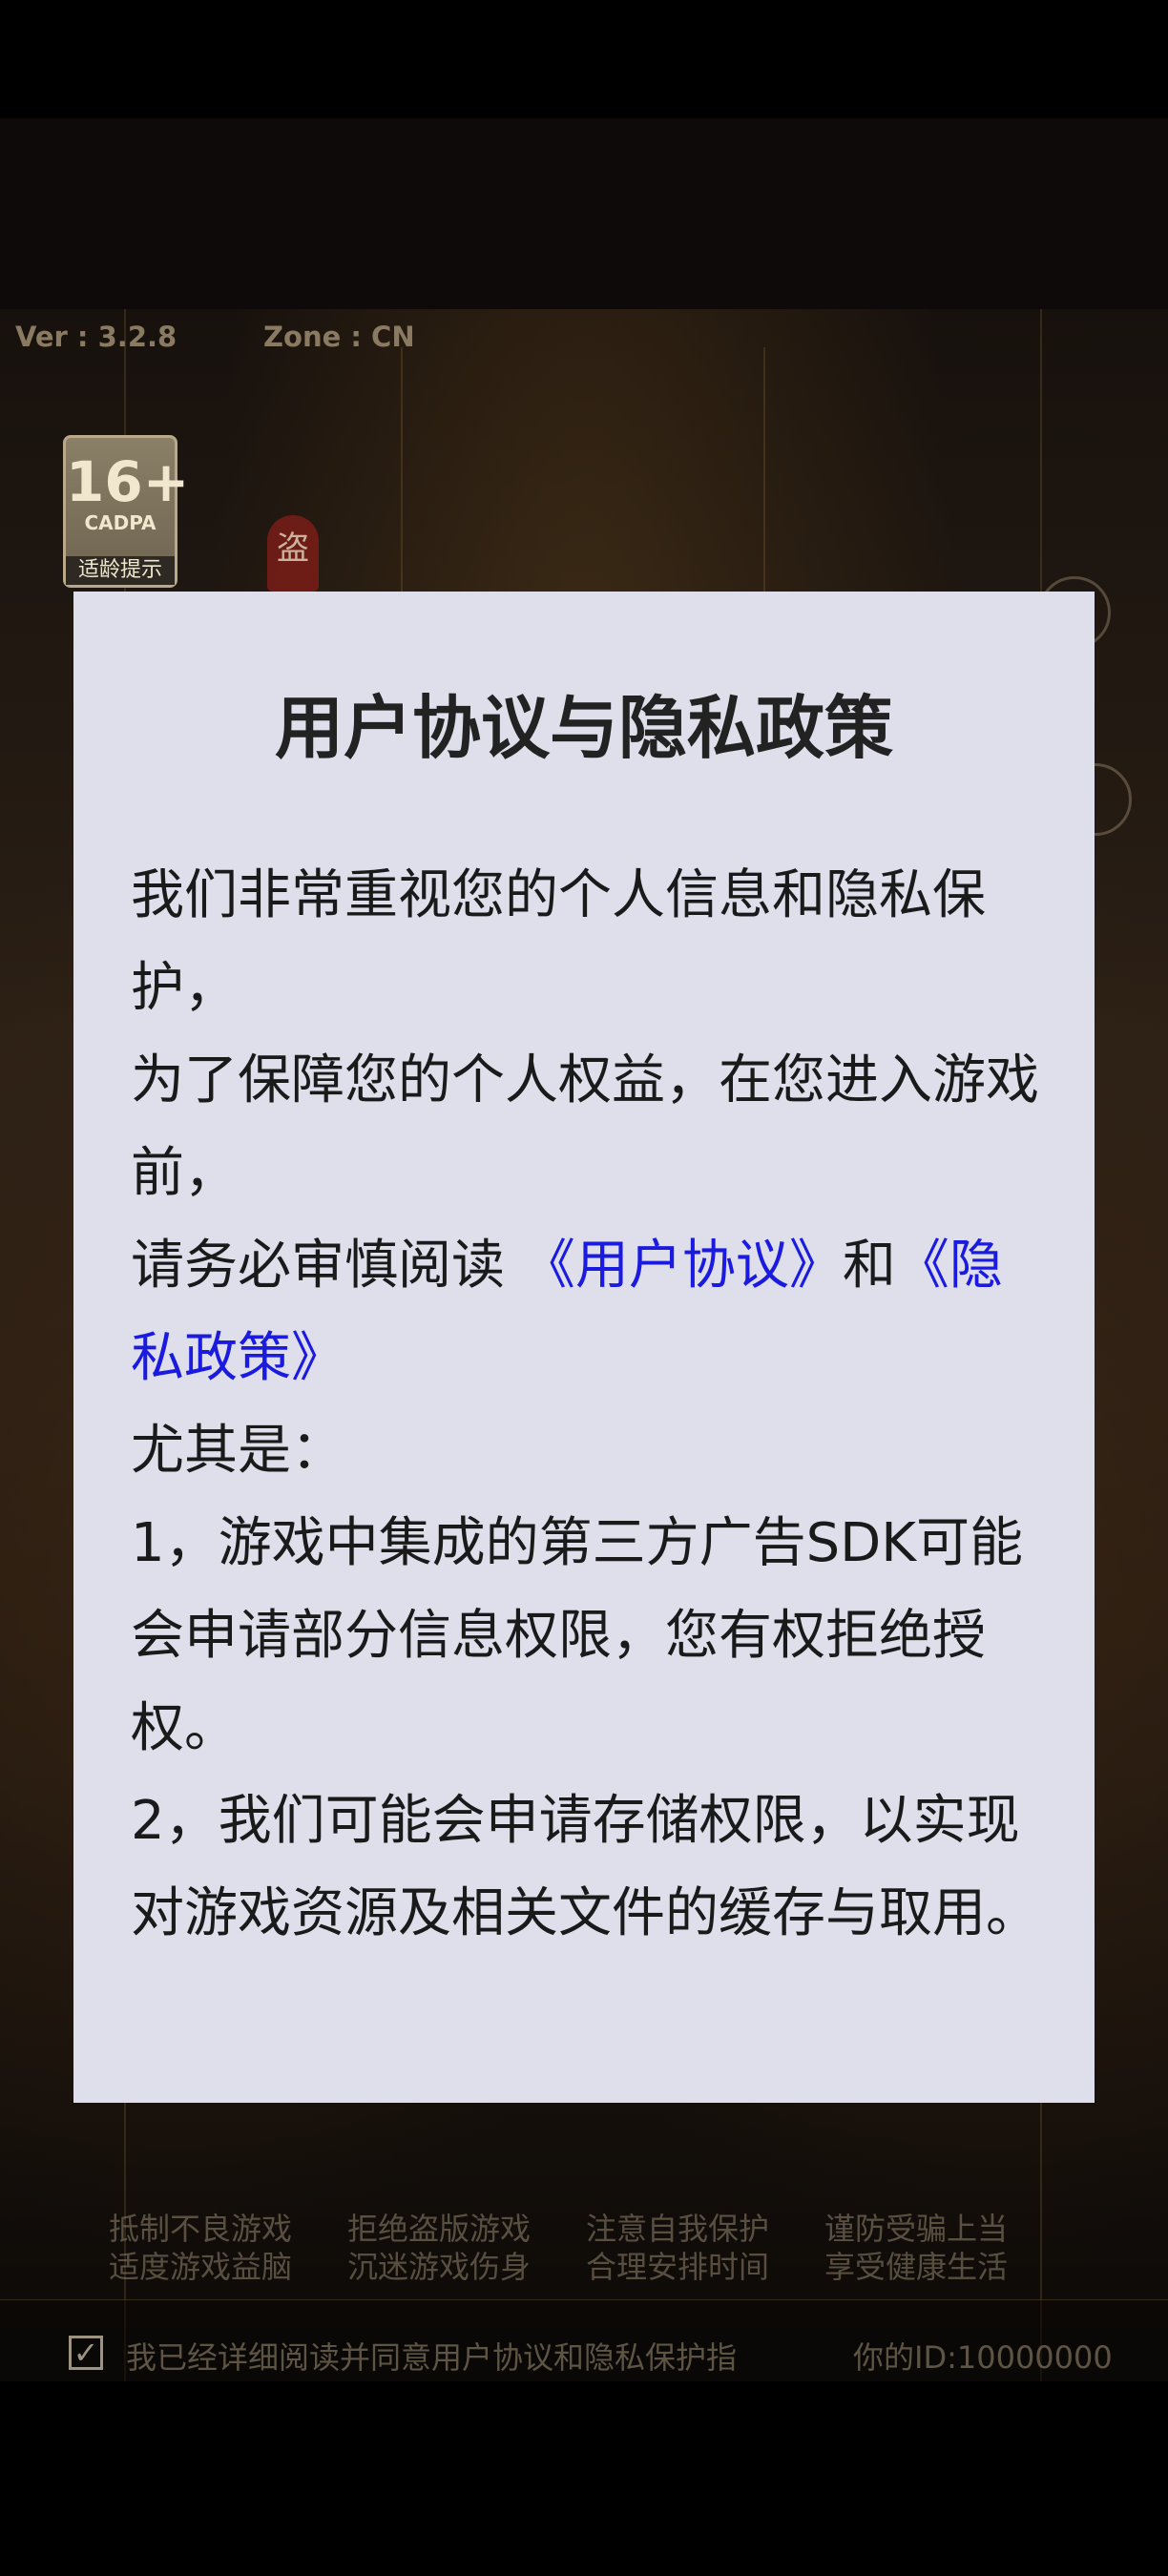 This screenshot has width=1168, height=2576. Describe the element at coordinates (983, 2357) in the screenshot. I see `user-id-label: 你的ID:10000000` at that location.